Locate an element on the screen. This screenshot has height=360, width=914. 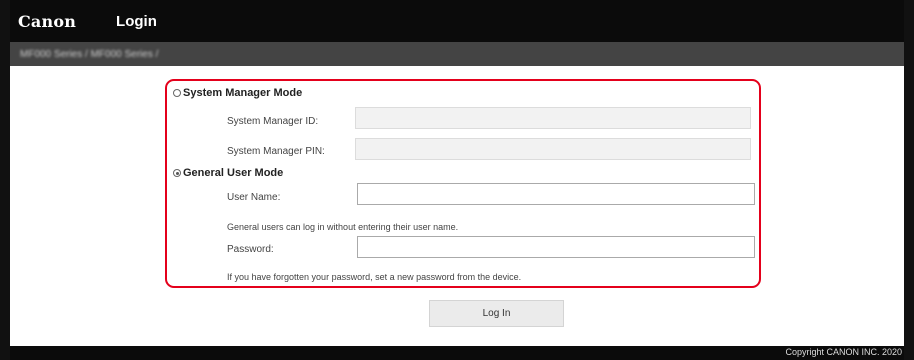
device-bar: MF000 Series / MF000 Series / is located at coordinates (457, 54).